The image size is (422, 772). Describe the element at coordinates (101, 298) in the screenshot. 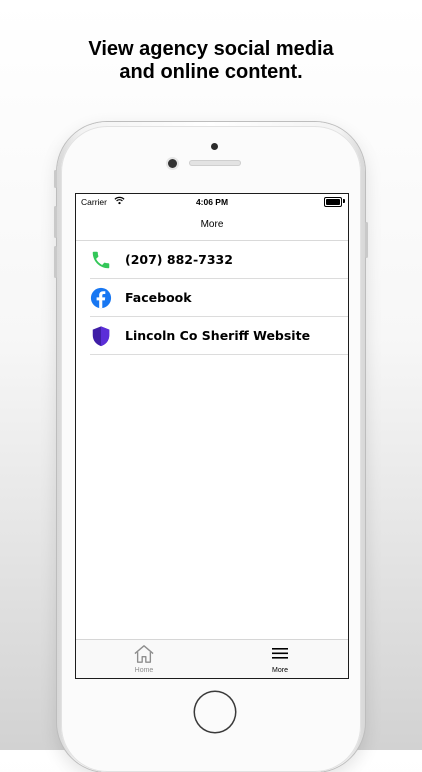

I see `facebook-icon` at that location.